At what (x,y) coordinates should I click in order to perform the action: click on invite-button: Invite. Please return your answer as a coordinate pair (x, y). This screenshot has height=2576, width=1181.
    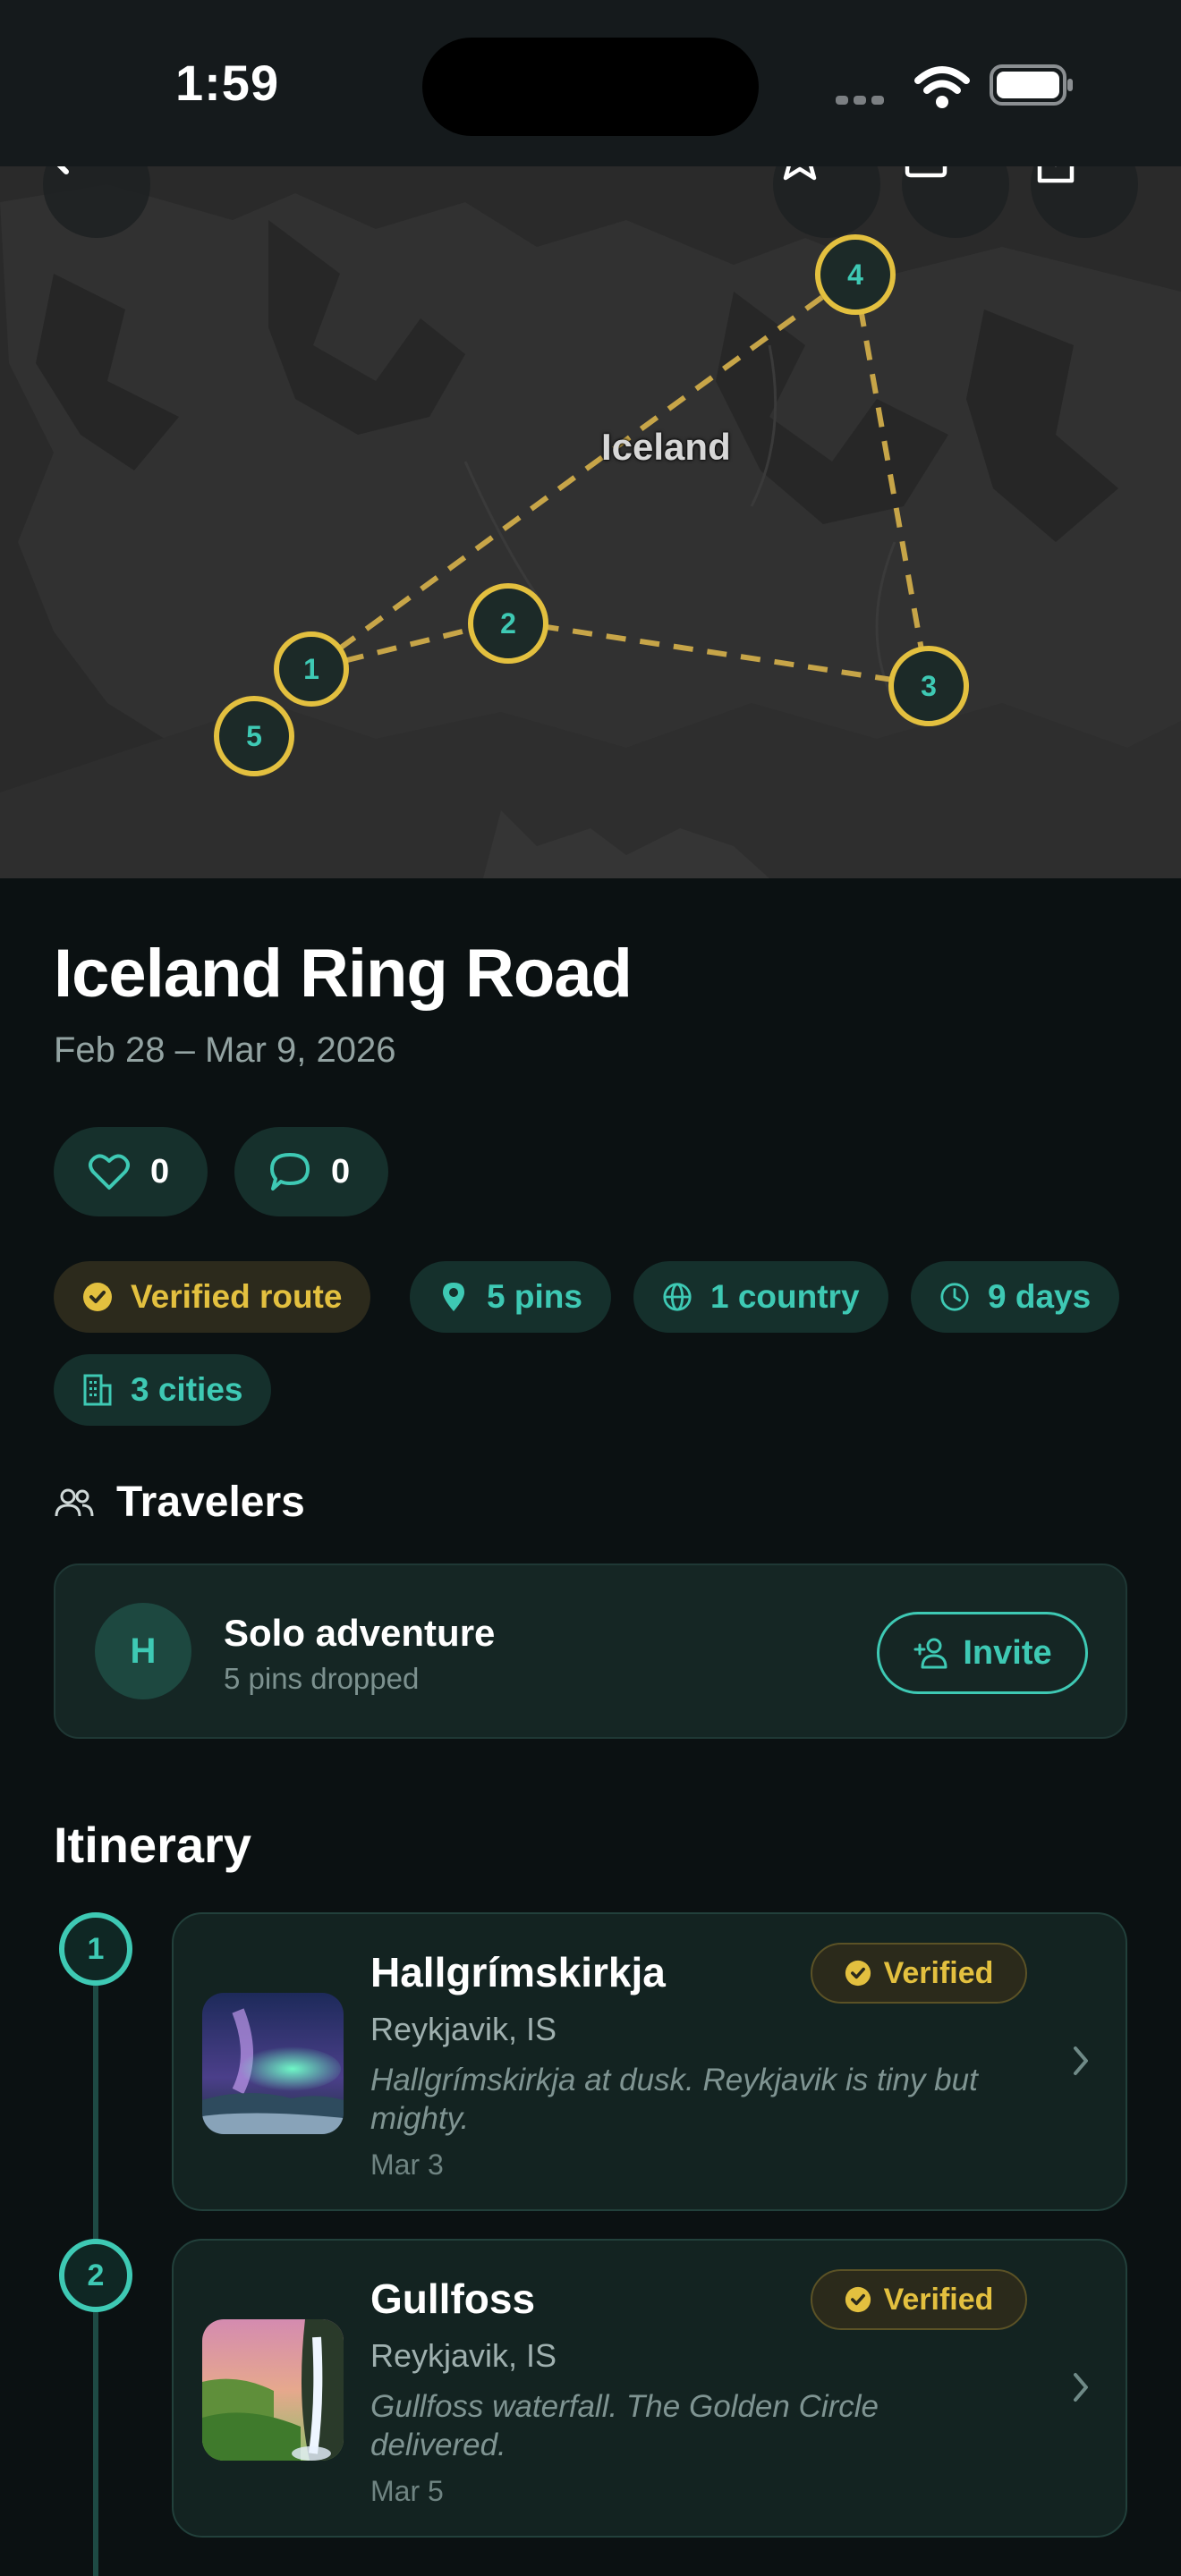
    Looking at the image, I should click on (982, 1653).